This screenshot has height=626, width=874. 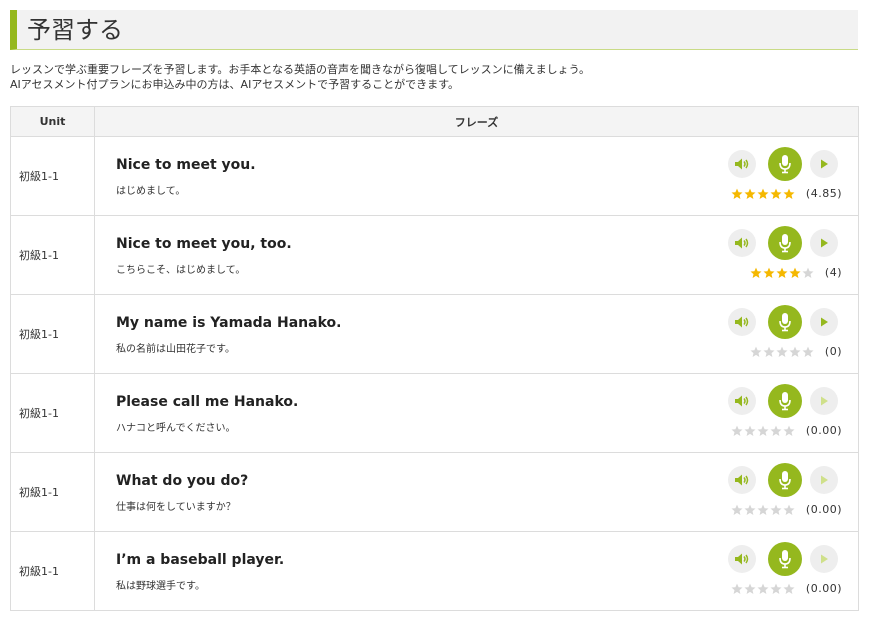 What do you see at coordinates (204, 244) in the screenshot?
I see `phrase-english: Nice to meet you, too.` at bounding box center [204, 244].